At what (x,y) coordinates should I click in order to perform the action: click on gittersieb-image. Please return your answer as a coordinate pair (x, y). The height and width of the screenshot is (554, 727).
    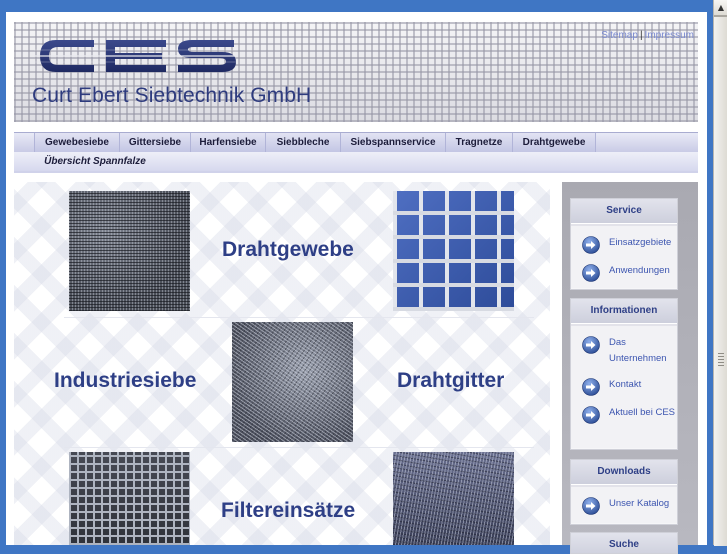
    Looking at the image, I should click on (129, 498).